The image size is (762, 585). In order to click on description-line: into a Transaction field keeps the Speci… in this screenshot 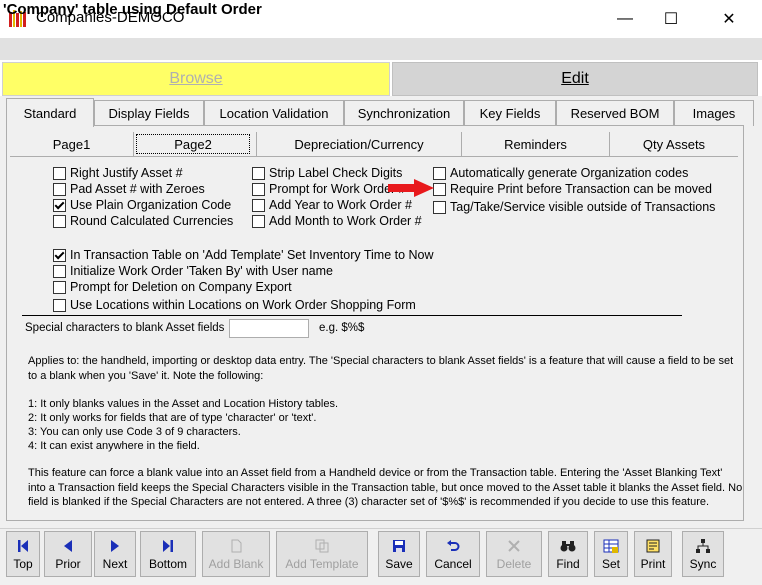, I will do `click(385, 488)`.